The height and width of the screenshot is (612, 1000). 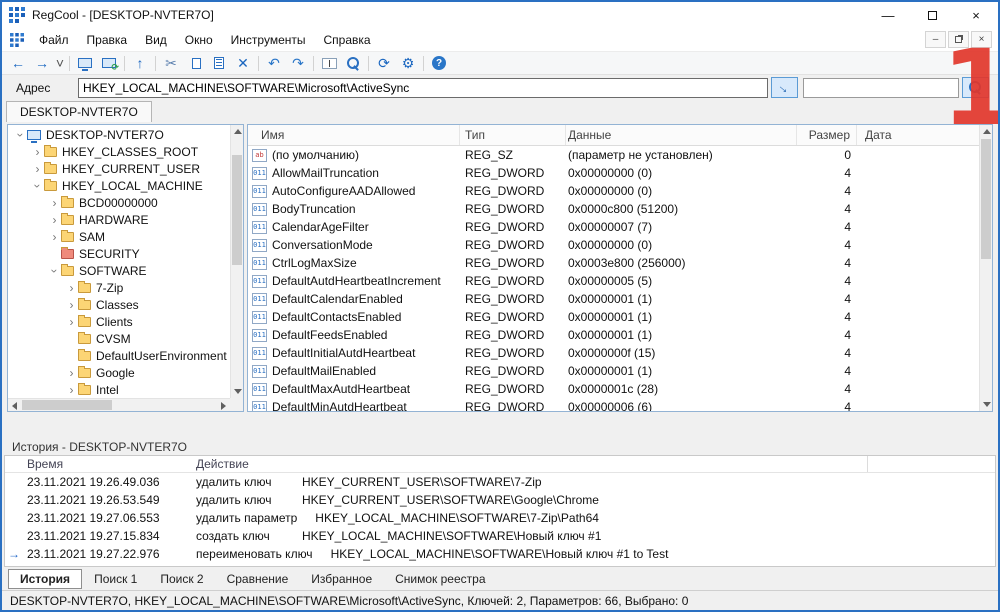 I want to click on tab-history: История, so click(x=45, y=578).